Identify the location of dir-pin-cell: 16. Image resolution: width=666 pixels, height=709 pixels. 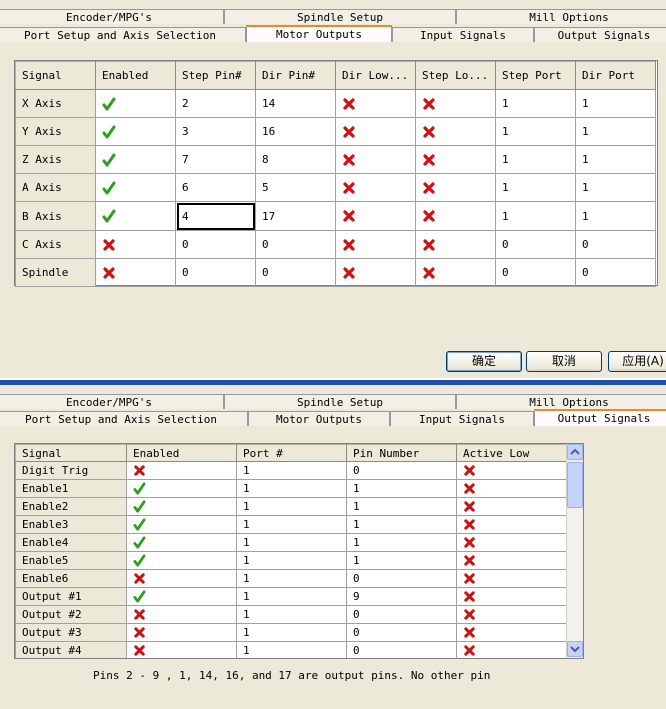
(295, 131).